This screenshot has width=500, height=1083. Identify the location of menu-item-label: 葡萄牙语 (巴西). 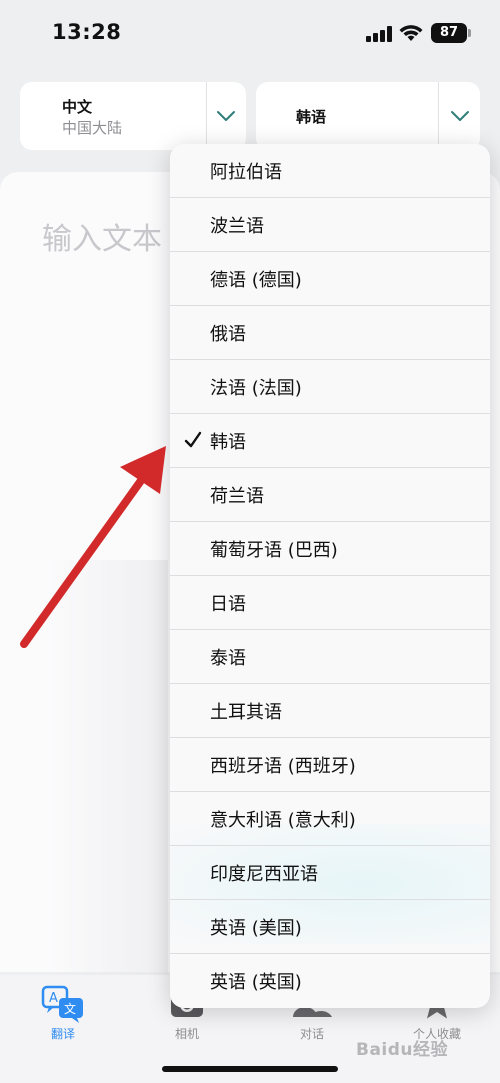
(274, 550).